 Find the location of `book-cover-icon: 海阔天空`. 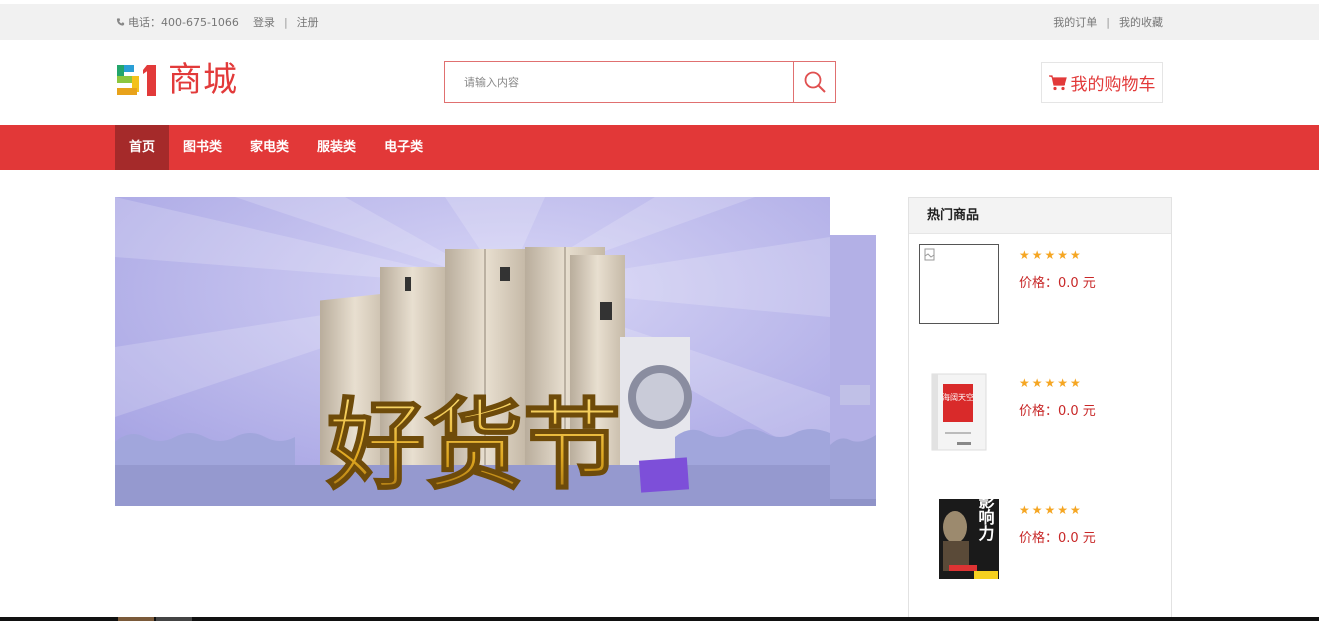

book-cover-icon: 海阔天空 is located at coordinates (959, 412).